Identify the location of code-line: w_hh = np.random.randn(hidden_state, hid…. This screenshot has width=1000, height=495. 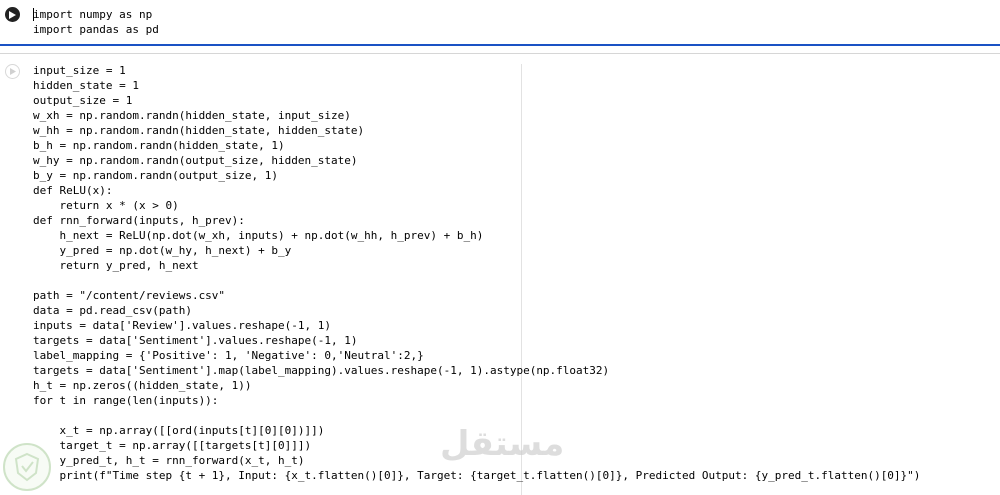
(199, 130).